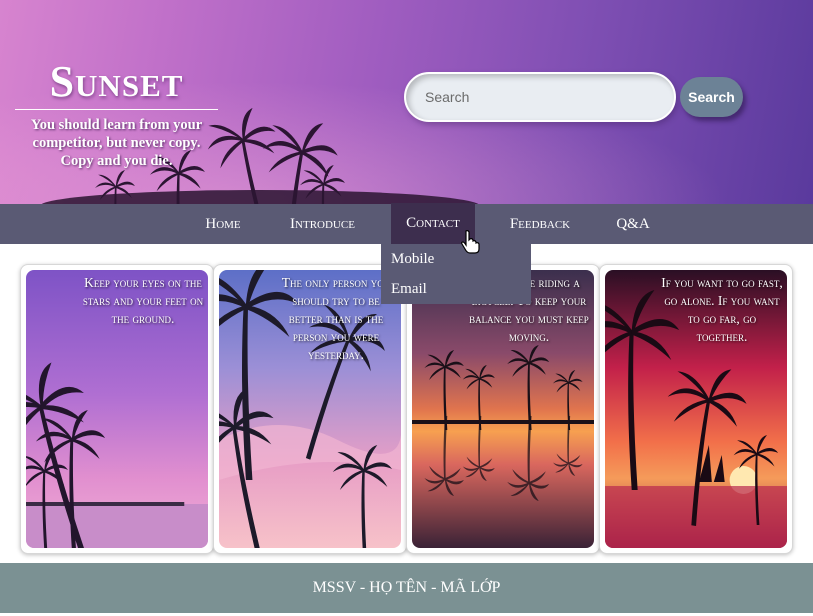 The height and width of the screenshot is (616, 813). I want to click on dropdown-item-email: Email, so click(456, 289).